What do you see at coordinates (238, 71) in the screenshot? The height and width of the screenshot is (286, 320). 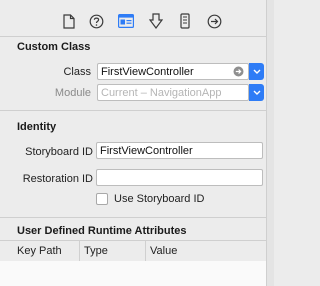 I see `goto-class-arrow-icon` at bounding box center [238, 71].